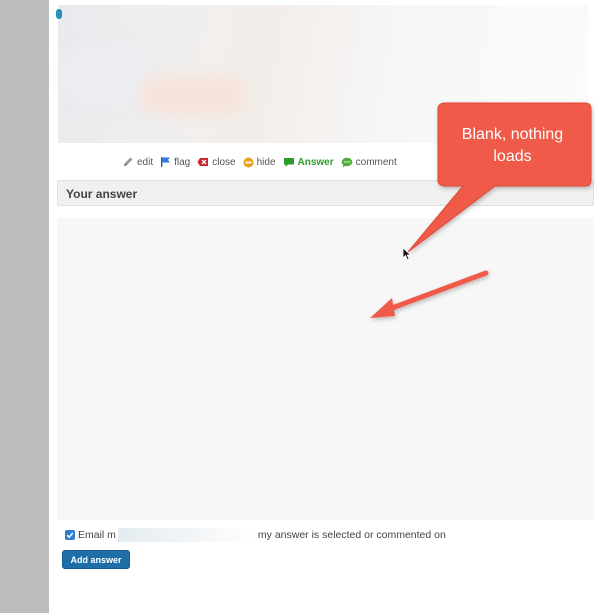  Describe the element at coordinates (351, 535) in the screenshot. I see `email-label-suffix: my answer is selected or commented on` at that location.